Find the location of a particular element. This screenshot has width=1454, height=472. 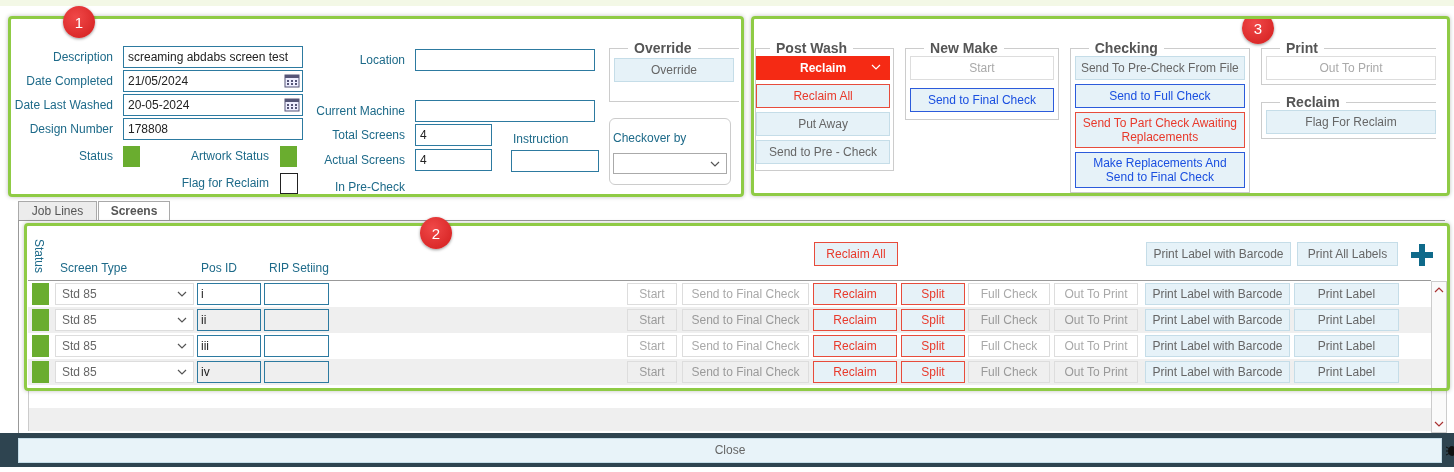

callout-badge: 2 is located at coordinates (436, 233).